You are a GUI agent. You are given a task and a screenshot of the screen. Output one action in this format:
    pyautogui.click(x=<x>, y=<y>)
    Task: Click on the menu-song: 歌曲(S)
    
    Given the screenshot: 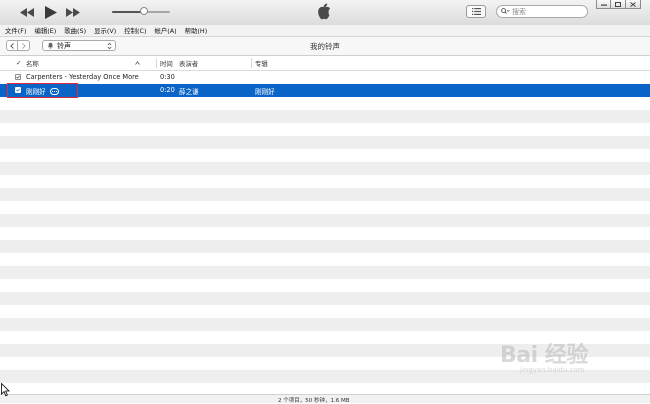 What is the action you would take?
    pyautogui.click(x=74, y=30)
    